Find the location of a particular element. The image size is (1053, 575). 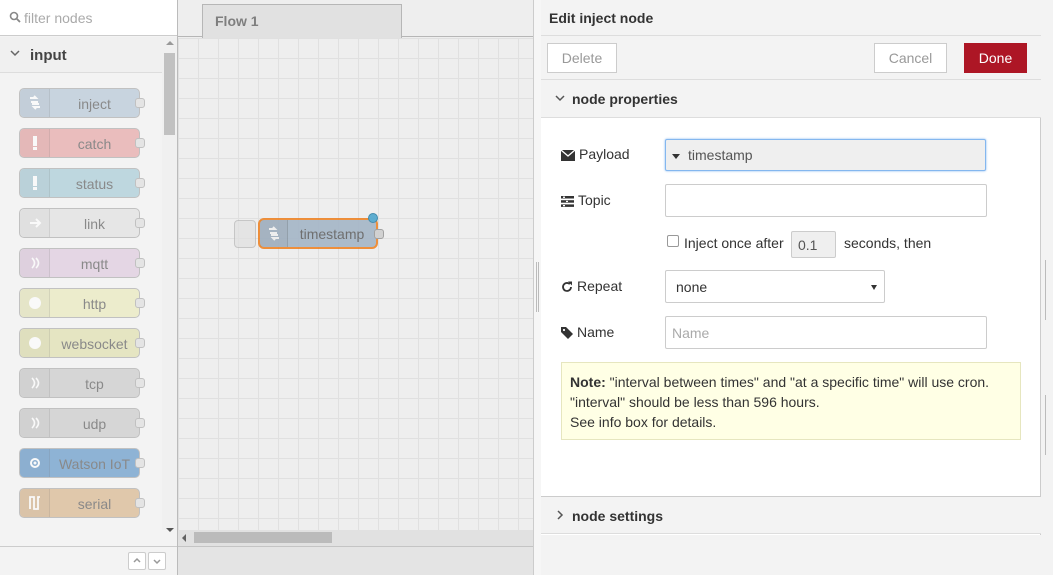

expand-all-button is located at coordinates (157, 561).